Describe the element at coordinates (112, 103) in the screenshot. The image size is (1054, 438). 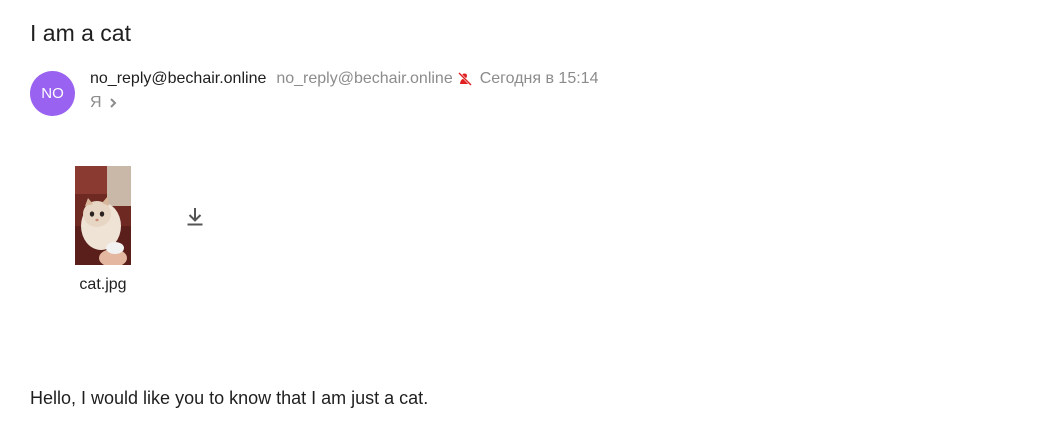
I see `chevron-right-icon` at that location.